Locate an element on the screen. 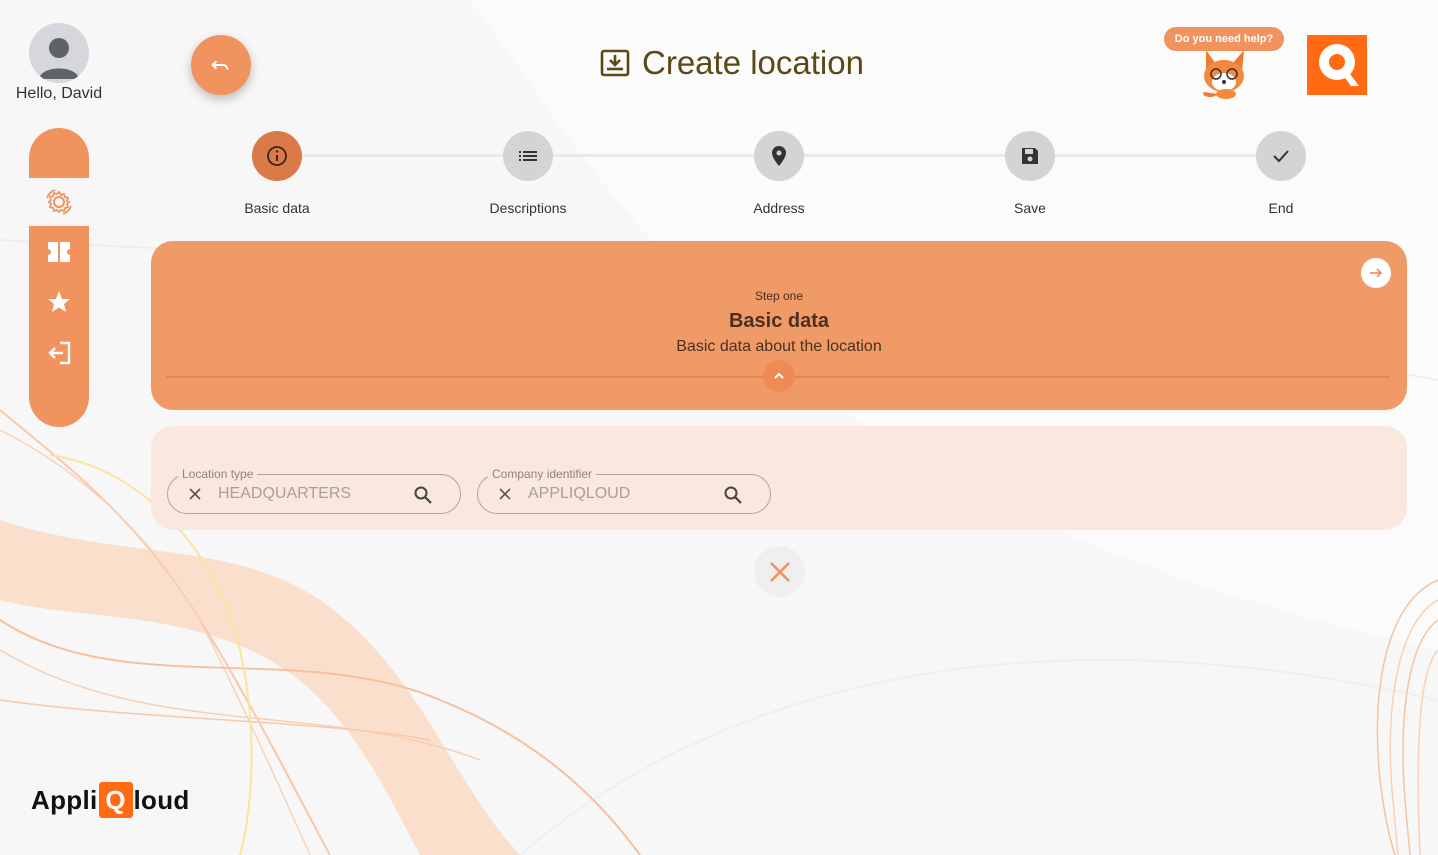 This screenshot has width=1438, height=855. arrow-right-icon is located at coordinates (1376, 273).